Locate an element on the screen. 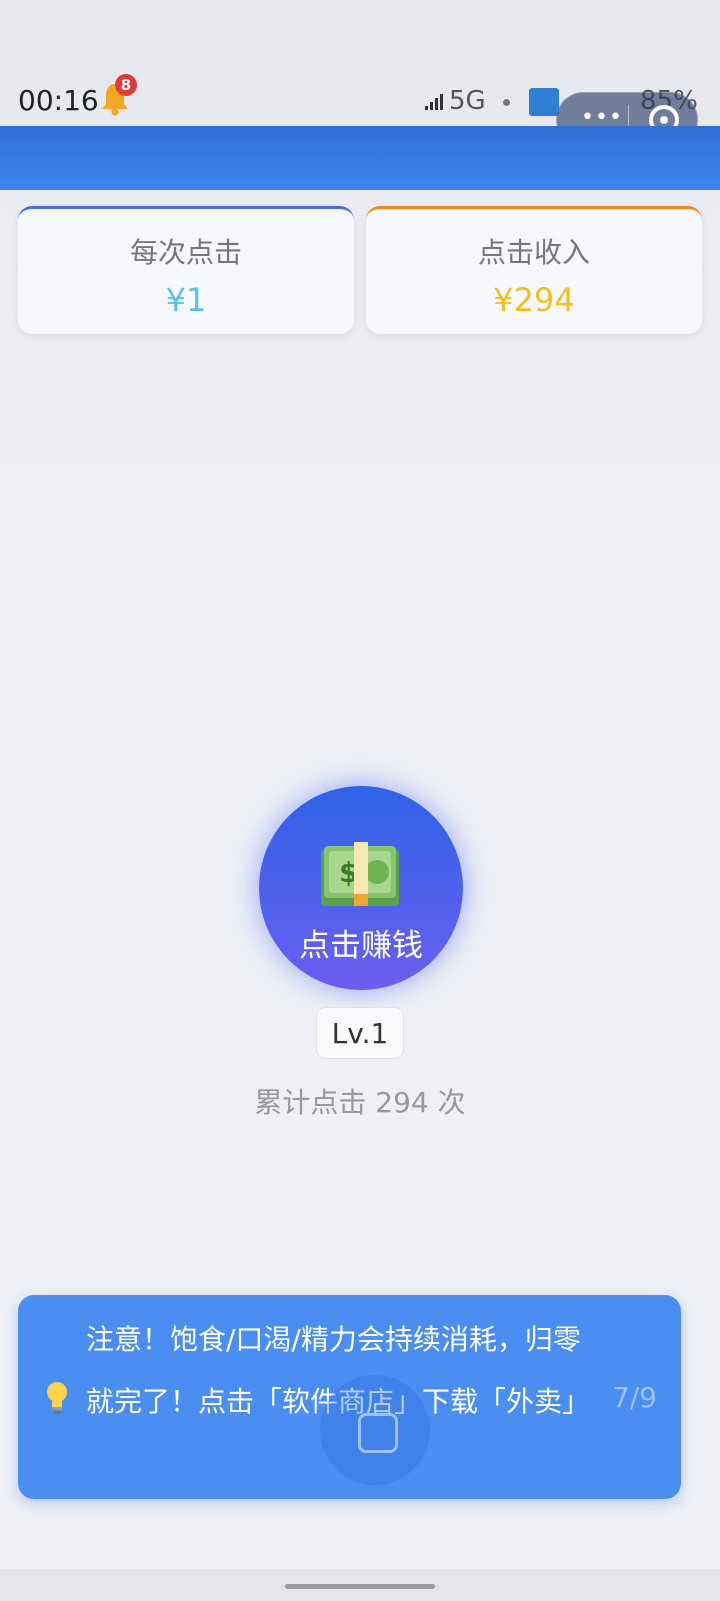 This screenshot has width=720, height=1601. system-nav-bar is located at coordinates (360, 1585).